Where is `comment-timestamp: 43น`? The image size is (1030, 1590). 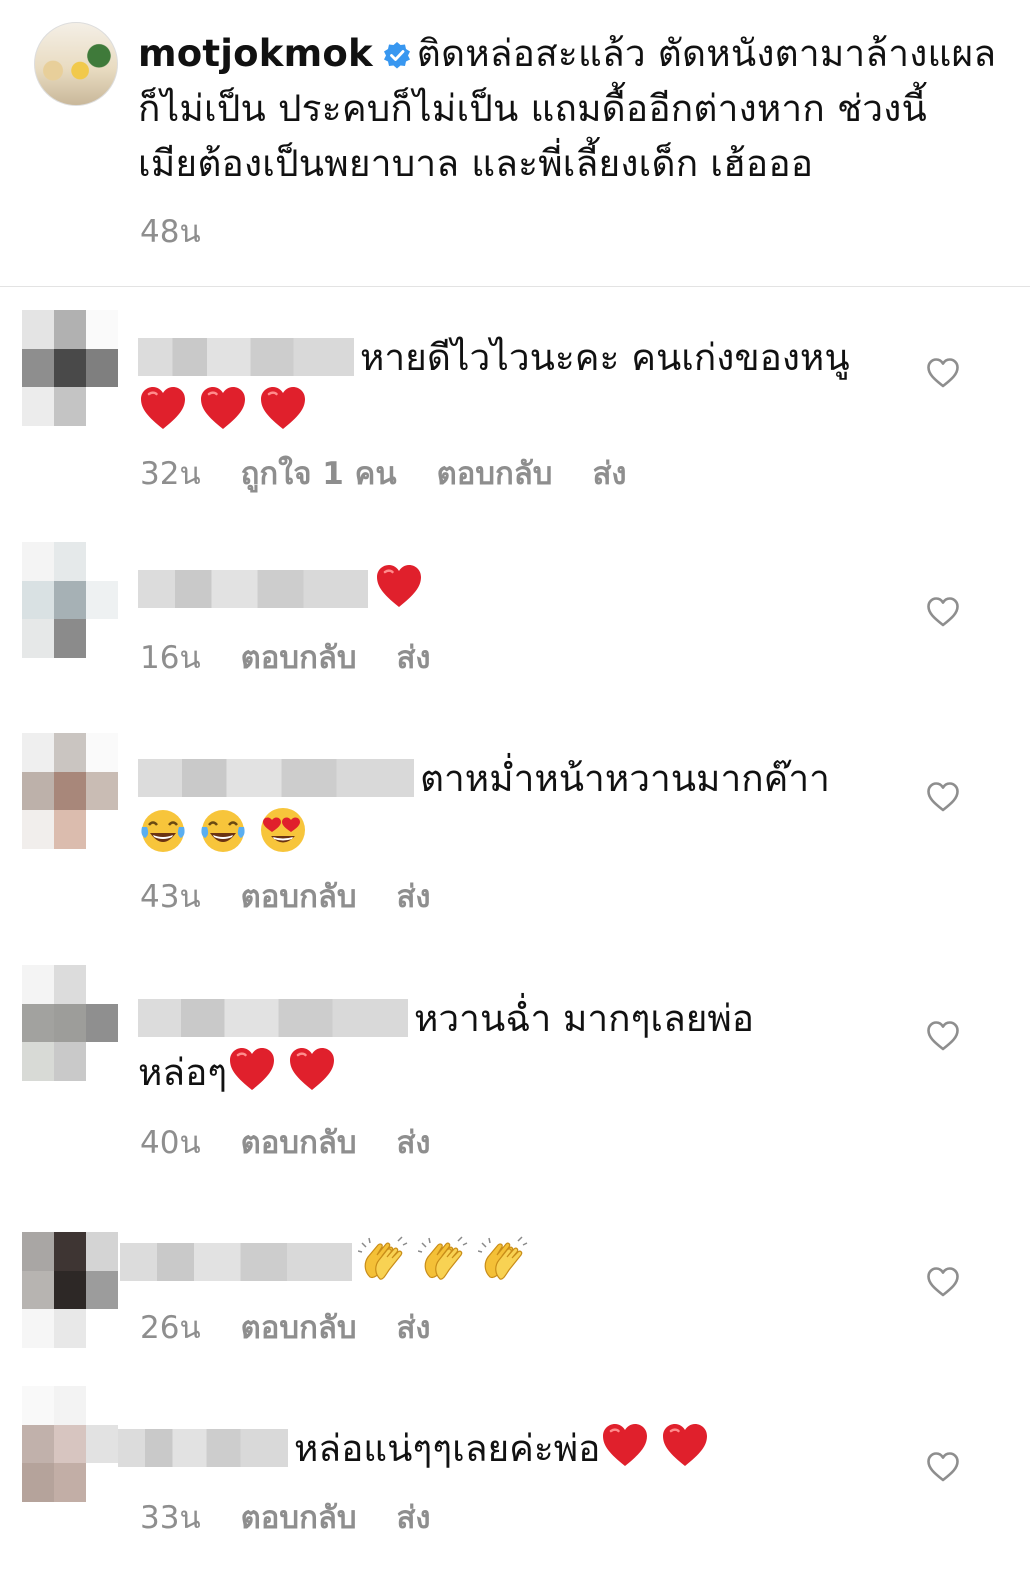
comment-timestamp: 43น is located at coordinates (170, 897).